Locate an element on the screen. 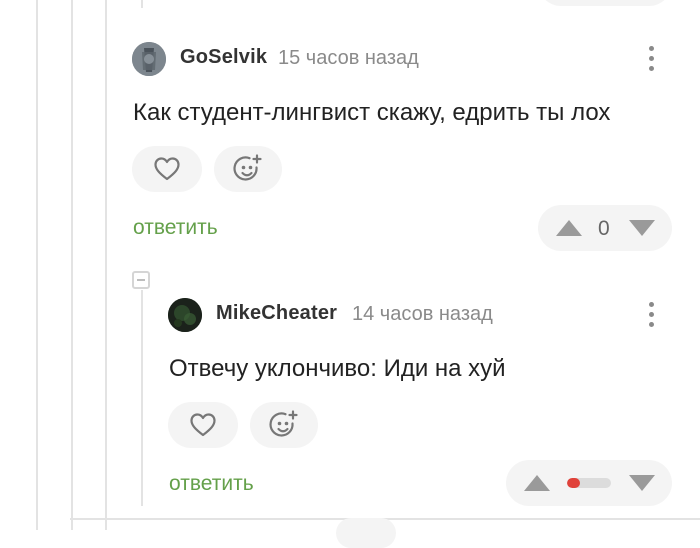  comment-time: 14 часов назад is located at coordinates (422, 314).